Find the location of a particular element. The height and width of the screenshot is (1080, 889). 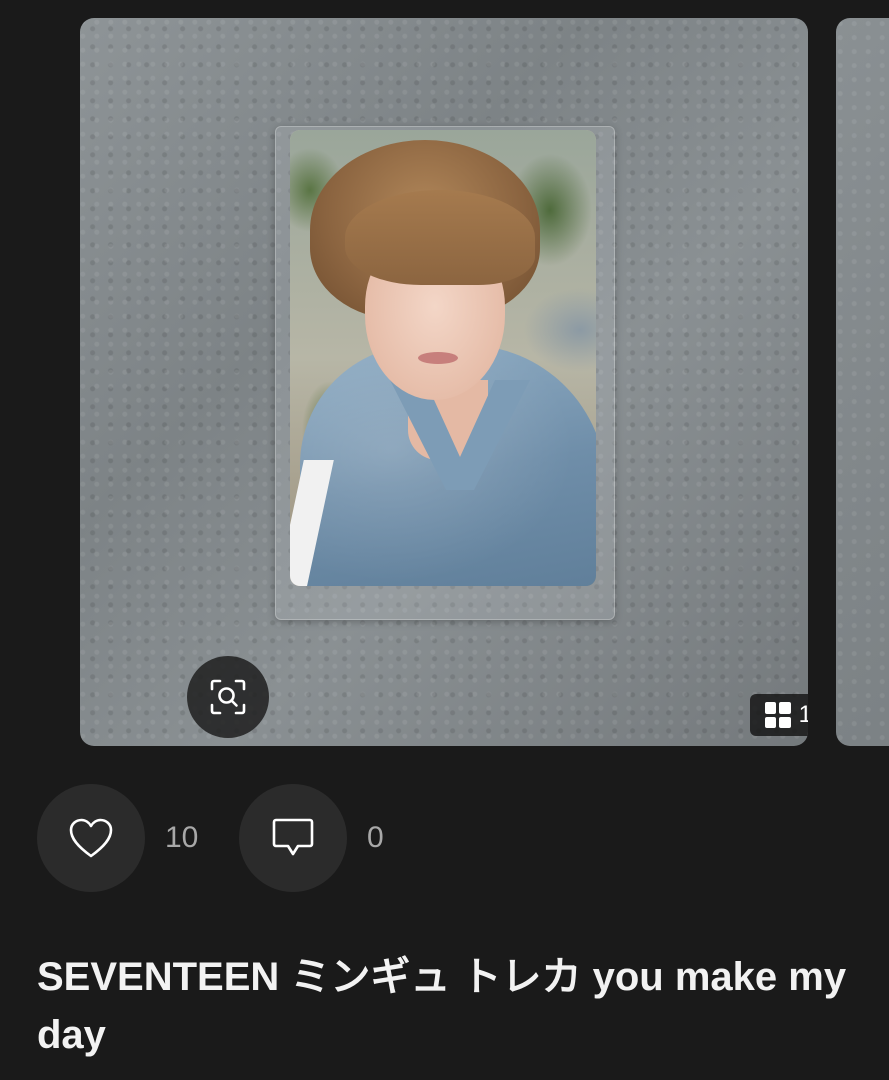

like-button is located at coordinates (91, 838).